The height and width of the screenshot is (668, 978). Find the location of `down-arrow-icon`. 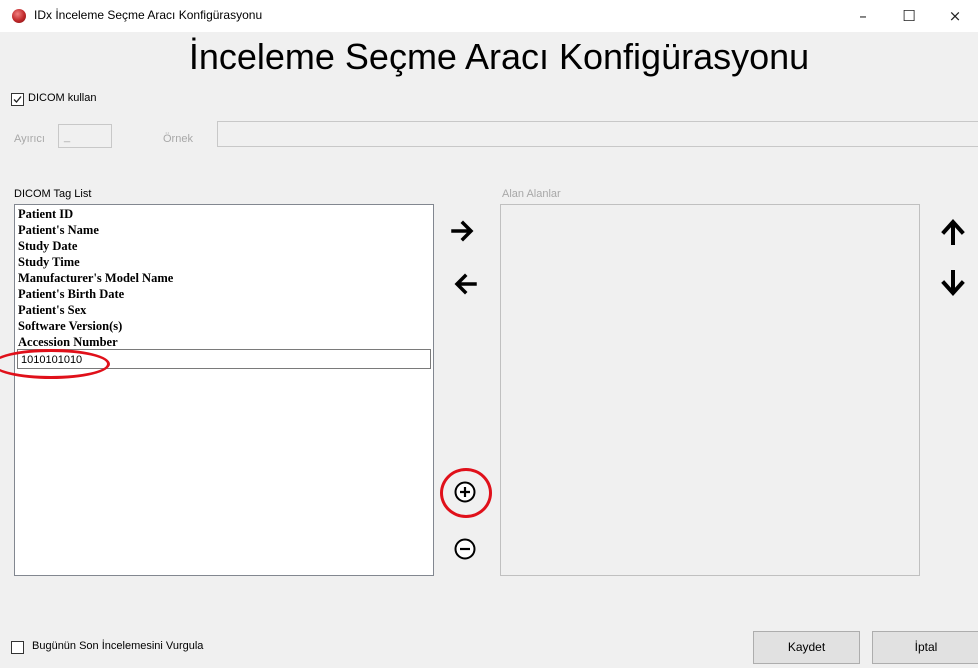

down-arrow-icon is located at coordinates (953, 284).